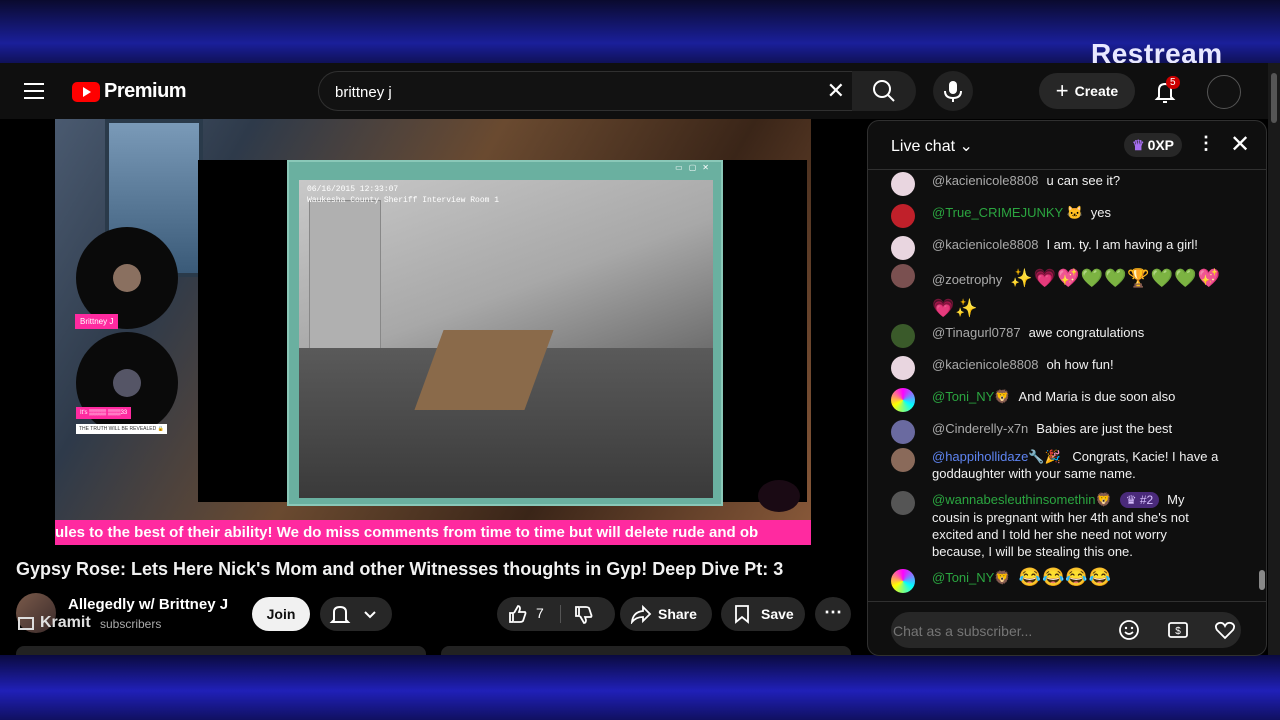  I want to click on page-scrollbar, so click(1274, 359).